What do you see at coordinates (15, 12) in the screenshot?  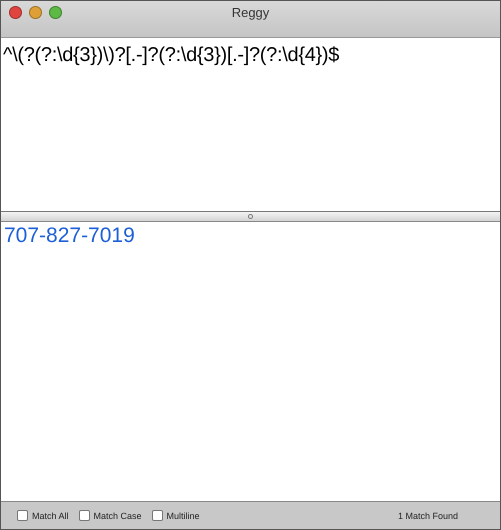 I see `close-button` at bounding box center [15, 12].